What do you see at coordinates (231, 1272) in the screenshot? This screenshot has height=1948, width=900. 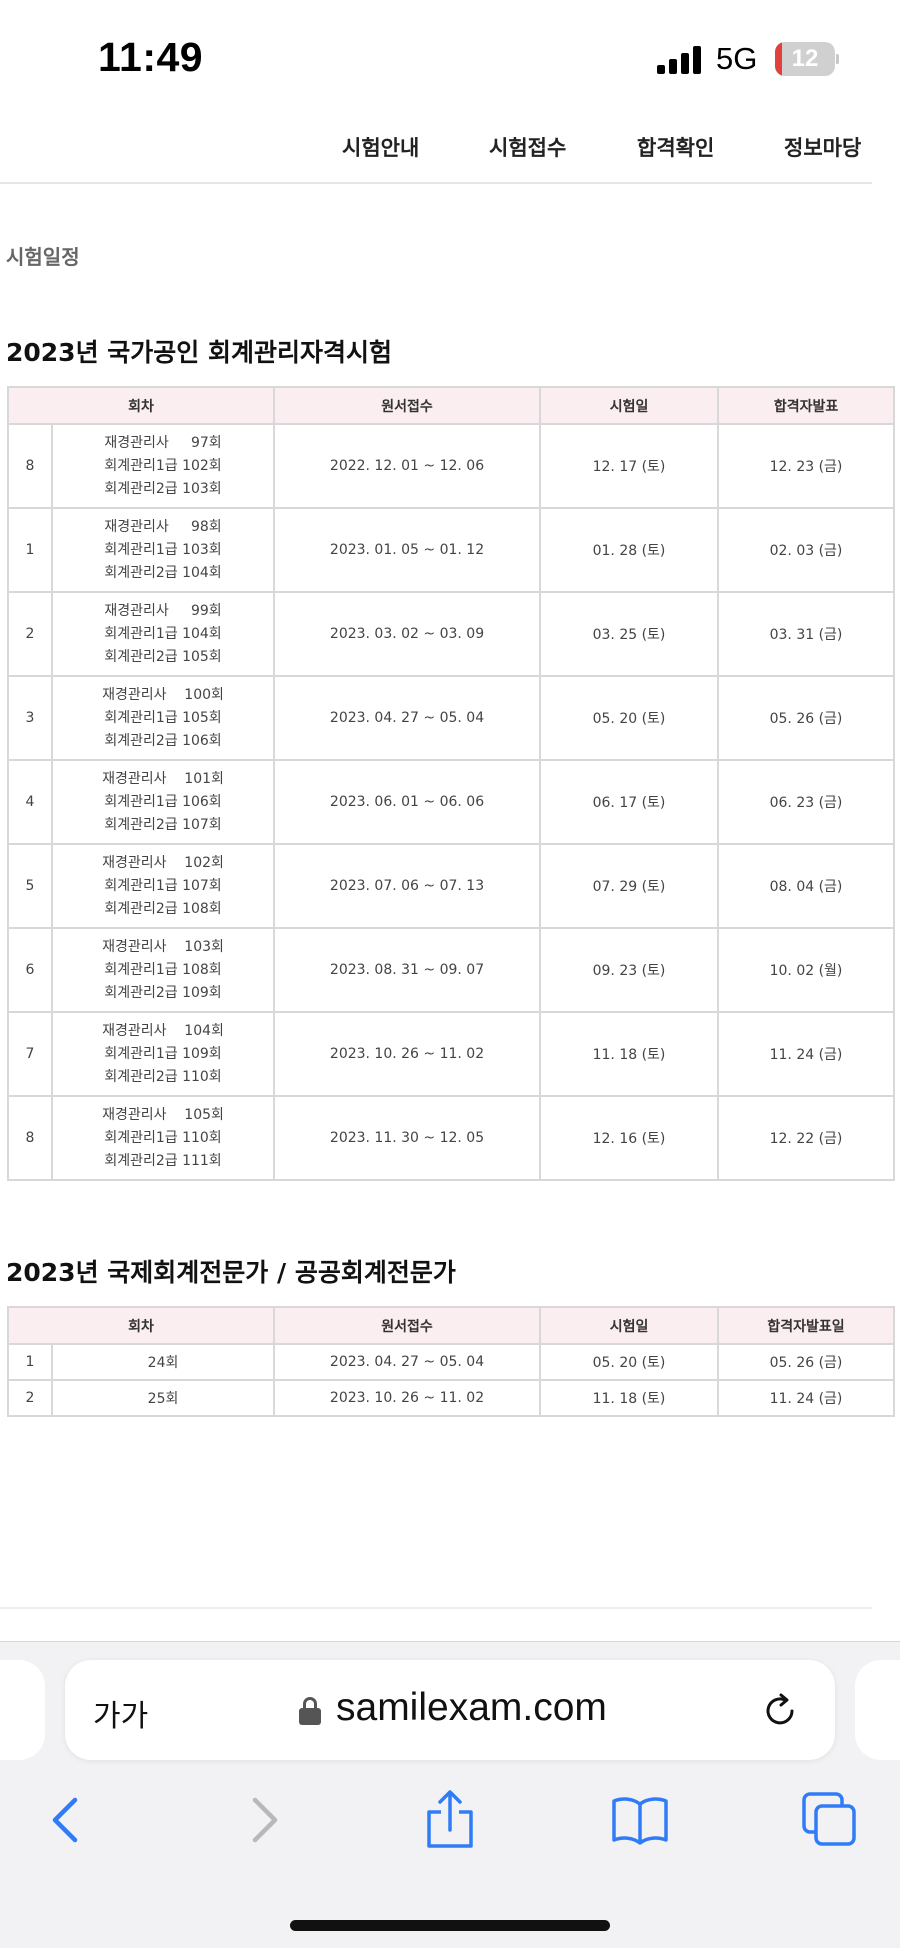 I see `schedule2-title: 2023년 국제회계전문가 / 공공회계전문가` at bounding box center [231, 1272].